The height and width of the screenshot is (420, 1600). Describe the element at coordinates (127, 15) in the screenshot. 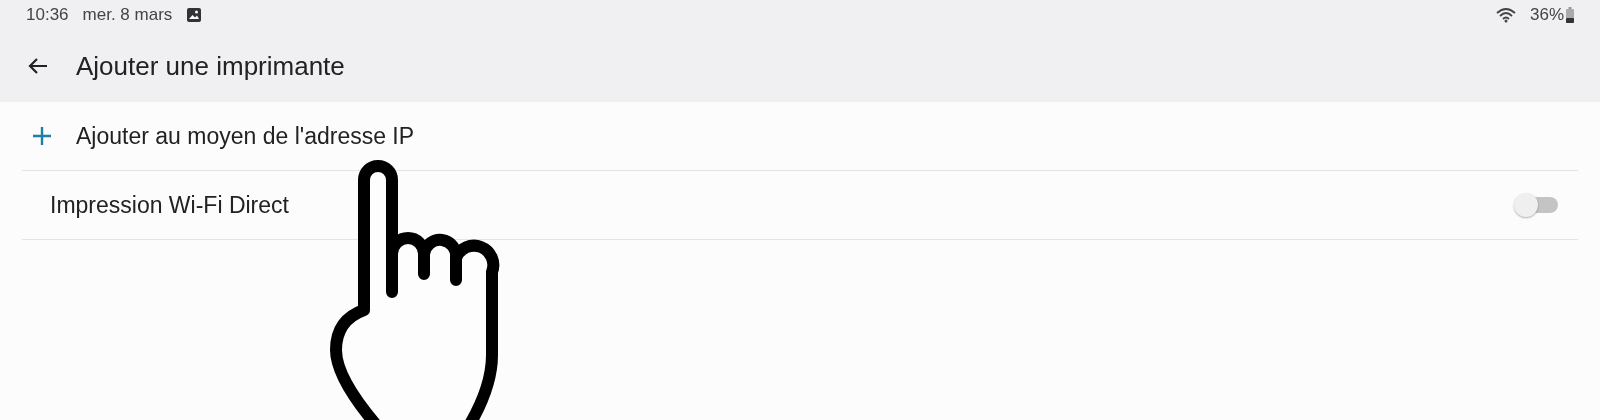

I see `status-date: mer. 8 mars` at that location.